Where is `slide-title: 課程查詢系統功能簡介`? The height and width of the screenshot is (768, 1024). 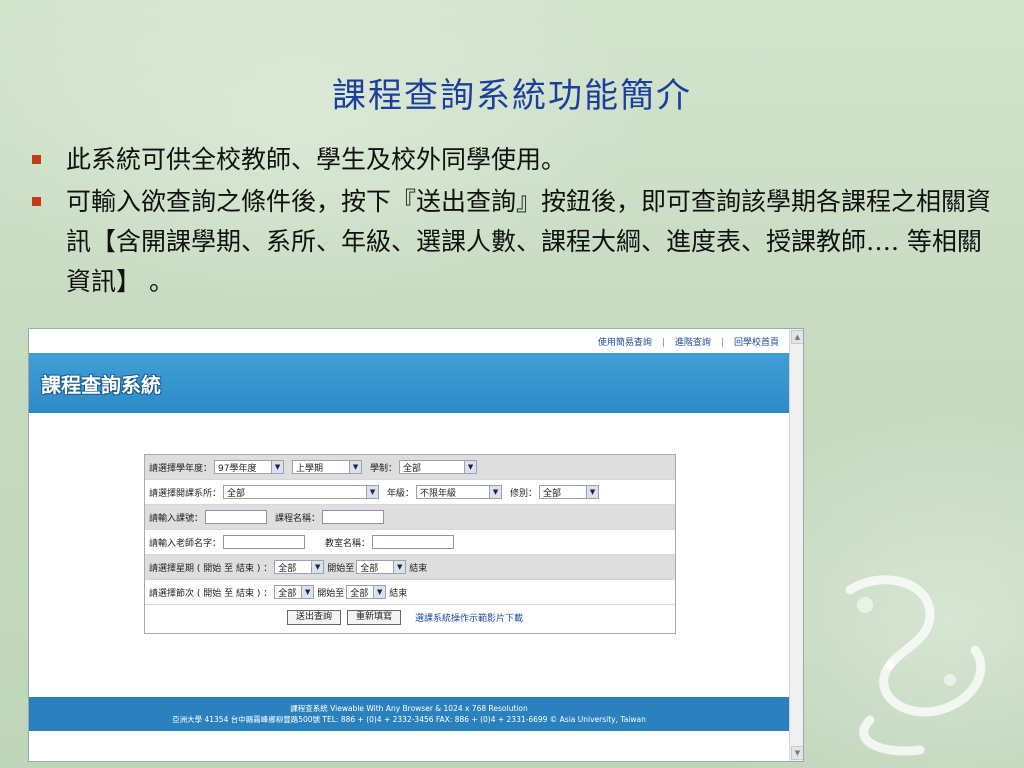
slide-title: 課程查詢系統功能簡介 is located at coordinates (512, 96).